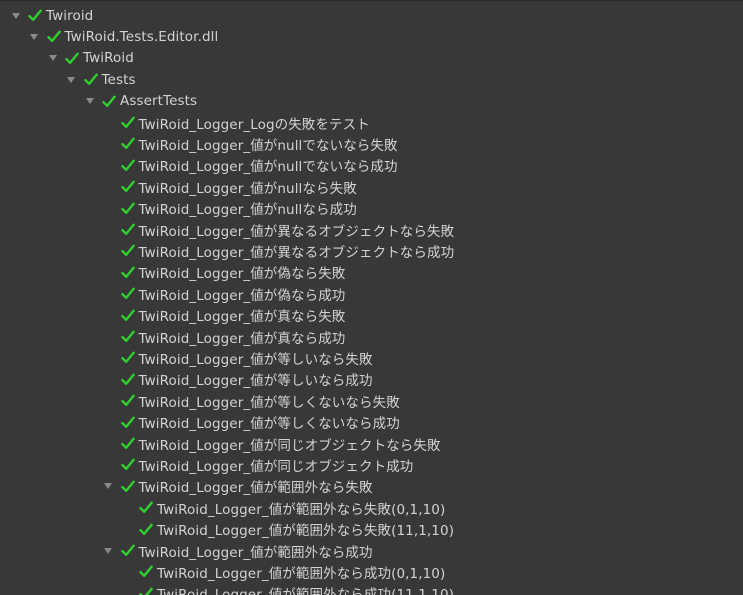 The image size is (743, 595). What do you see at coordinates (305, 589) in the screenshot?
I see `tree-row-label: TwiRoid_Logger_値が範囲外なら成功(11,1,10)` at bounding box center [305, 589].